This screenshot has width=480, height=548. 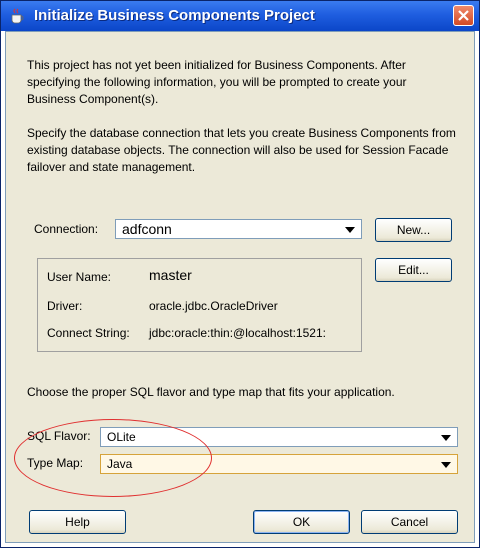 I want to click on cancel-button: Cancel, so click(x=409, y=522).